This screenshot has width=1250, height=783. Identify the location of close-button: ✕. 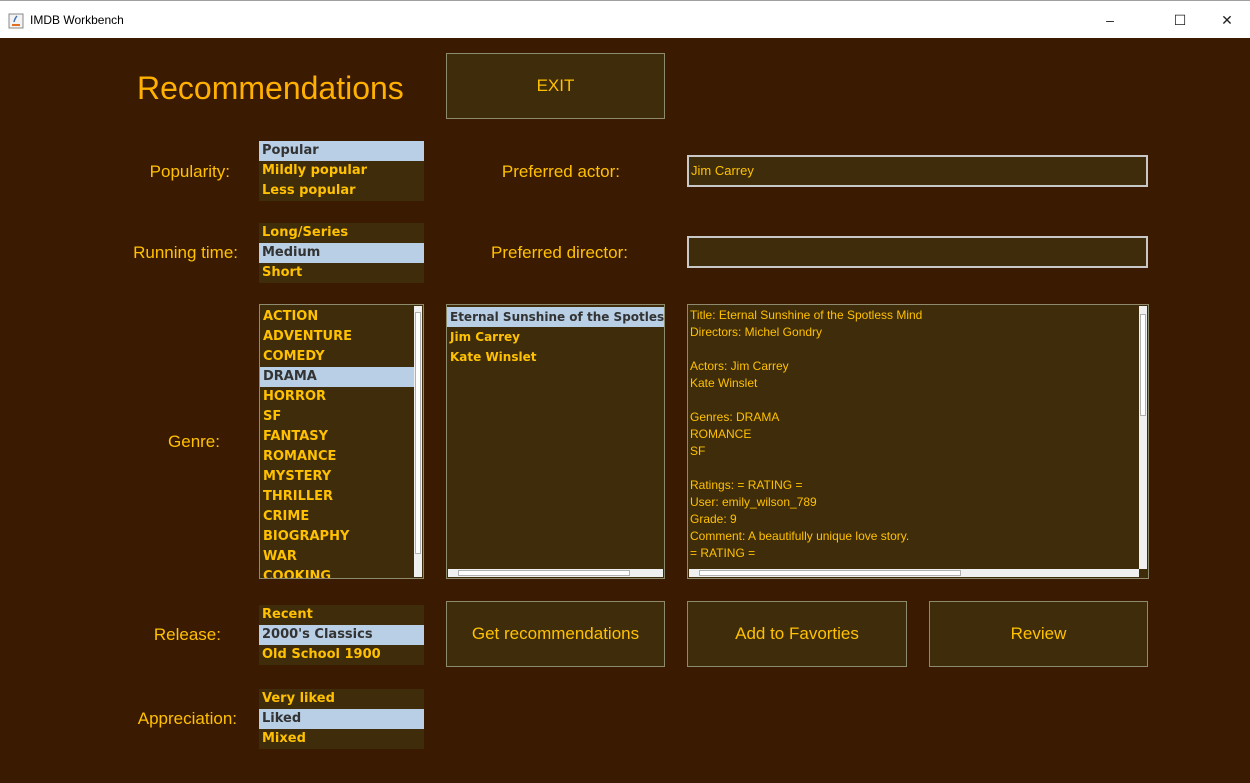
(1227, 20).